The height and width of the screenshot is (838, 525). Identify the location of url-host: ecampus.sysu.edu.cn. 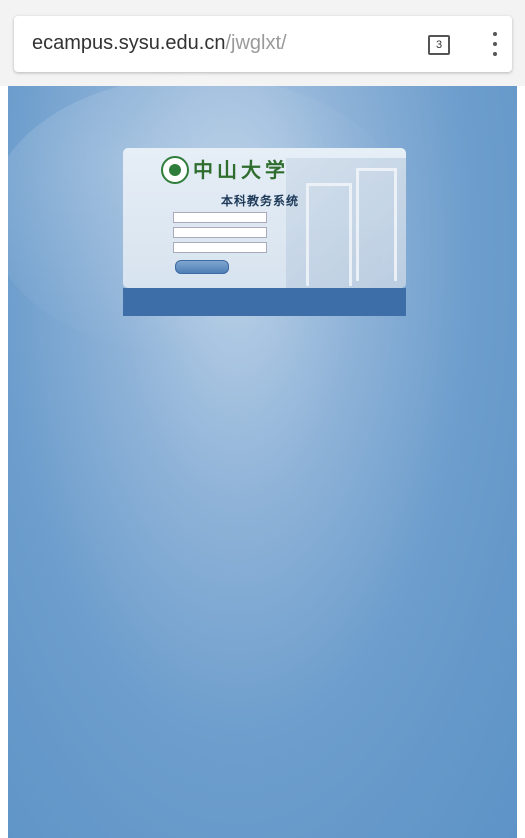
(129, 43).